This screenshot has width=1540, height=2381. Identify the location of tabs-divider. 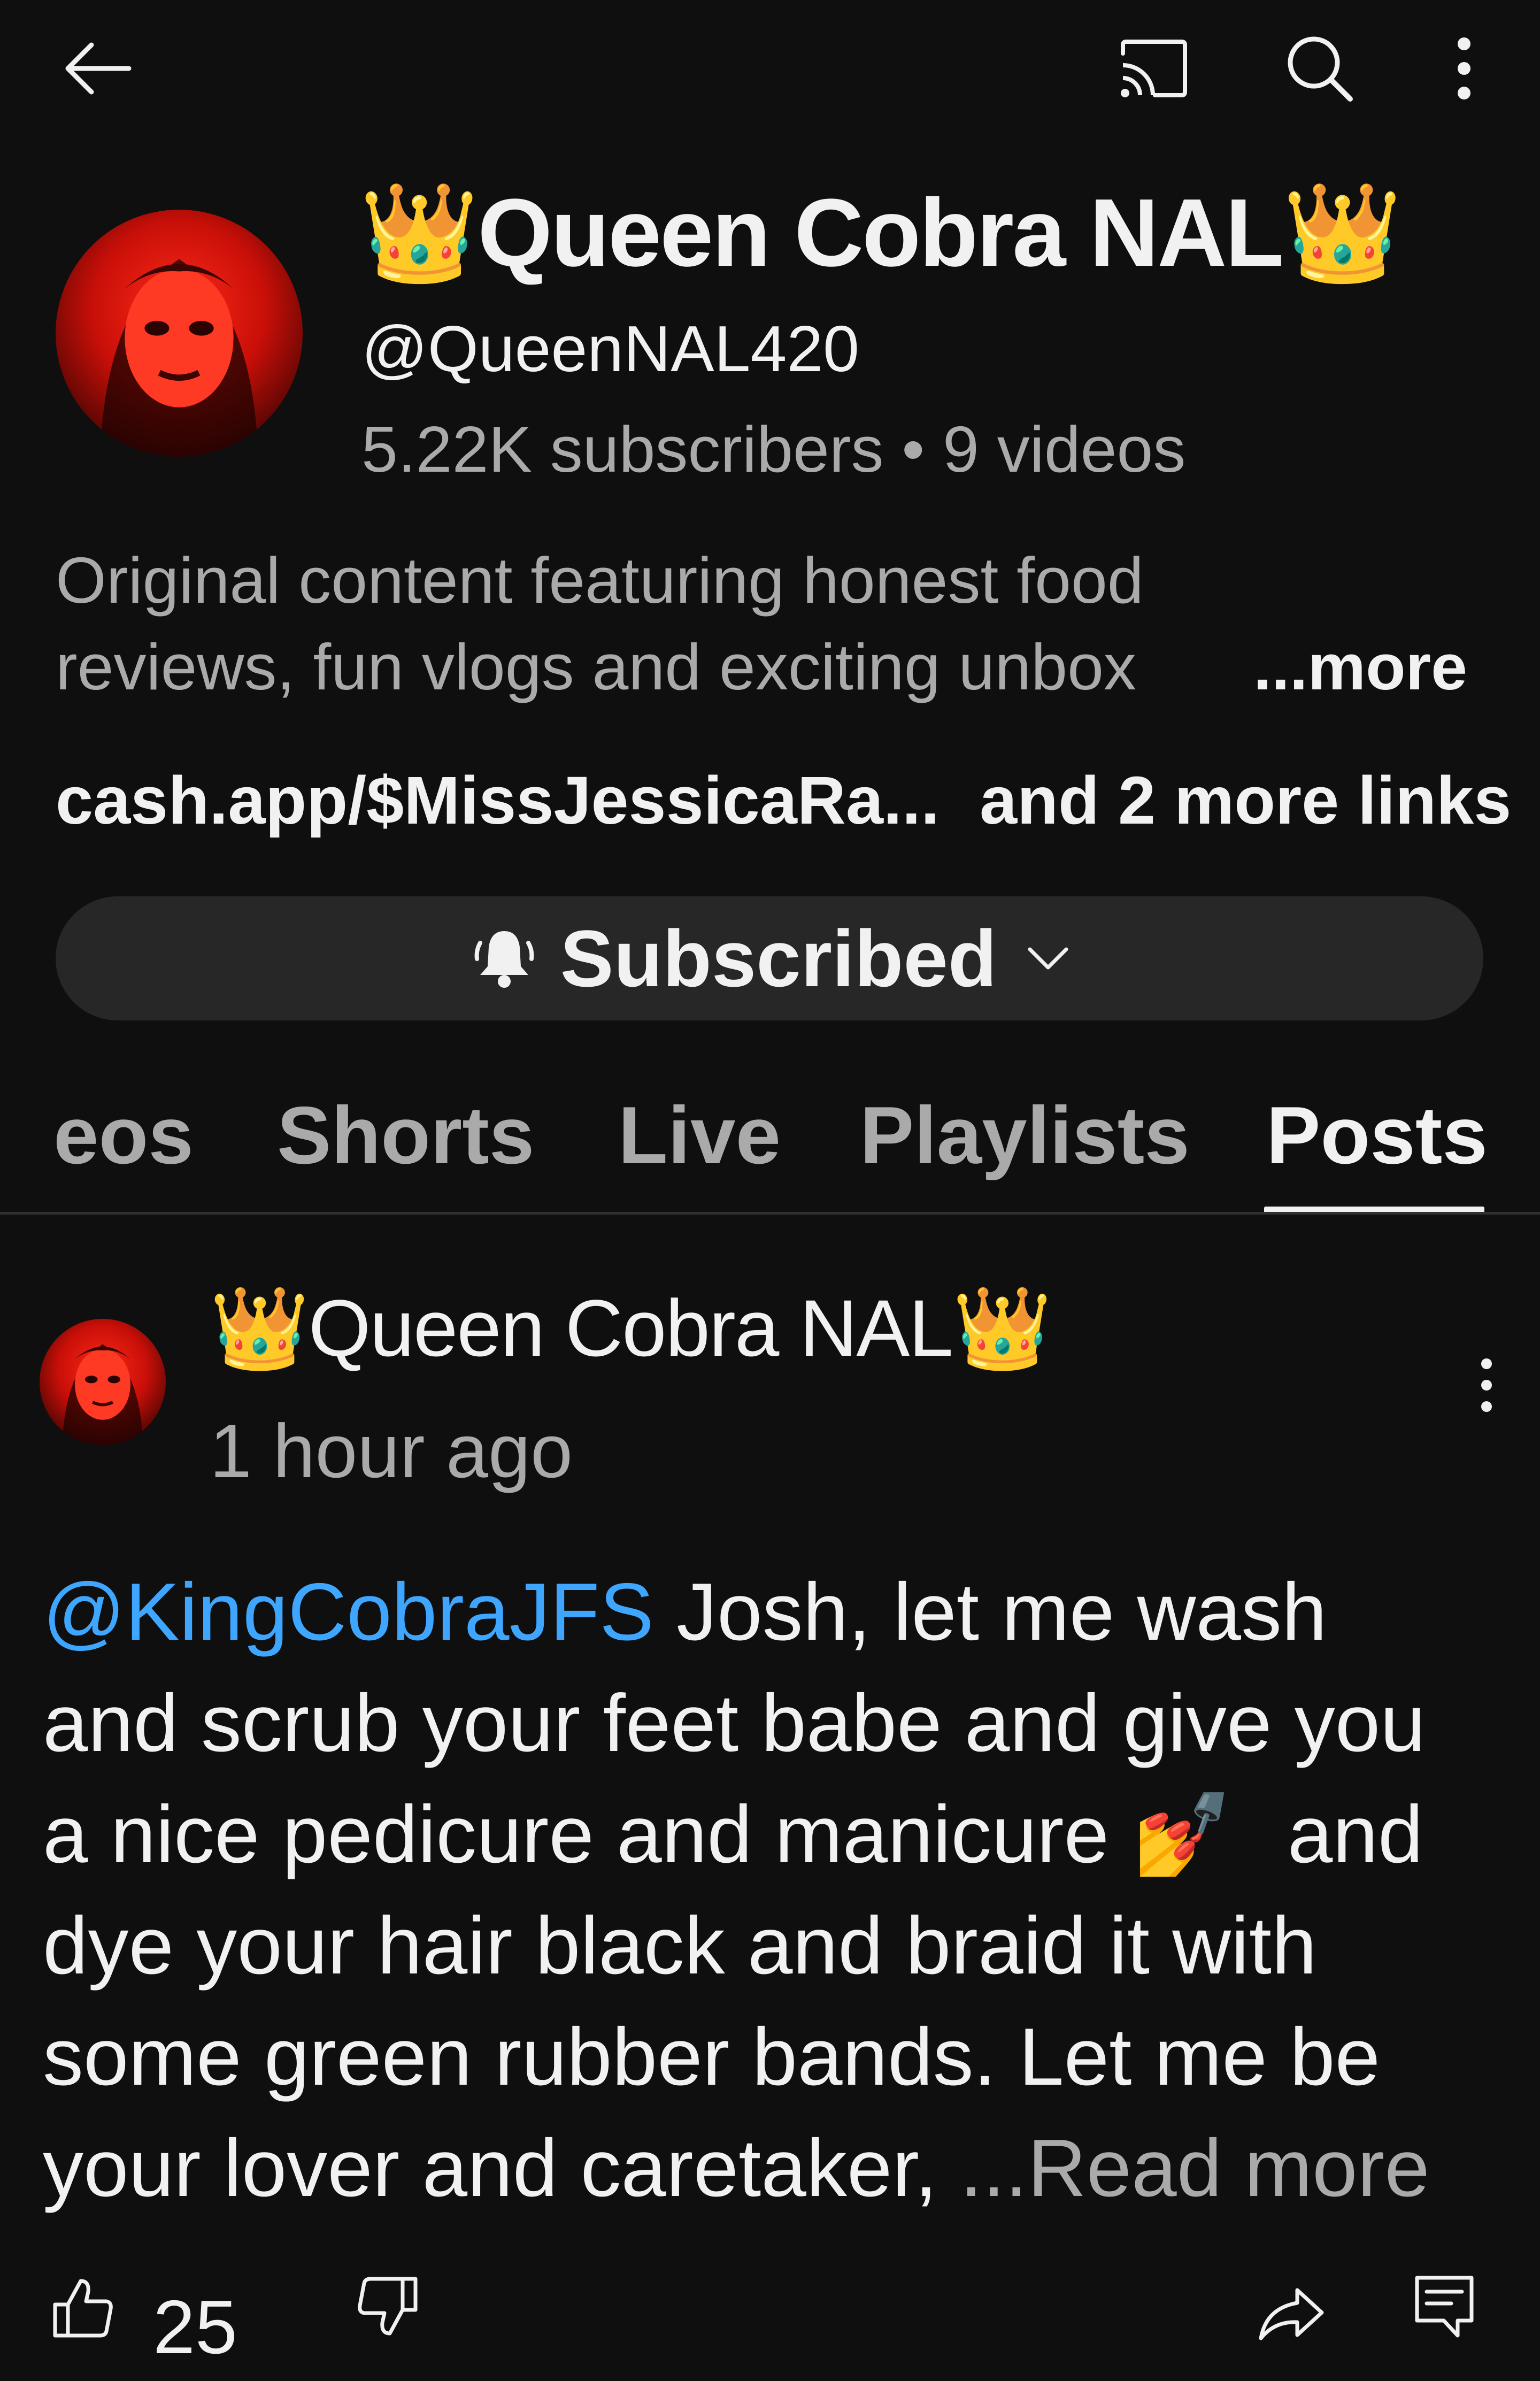
(770, 1213).